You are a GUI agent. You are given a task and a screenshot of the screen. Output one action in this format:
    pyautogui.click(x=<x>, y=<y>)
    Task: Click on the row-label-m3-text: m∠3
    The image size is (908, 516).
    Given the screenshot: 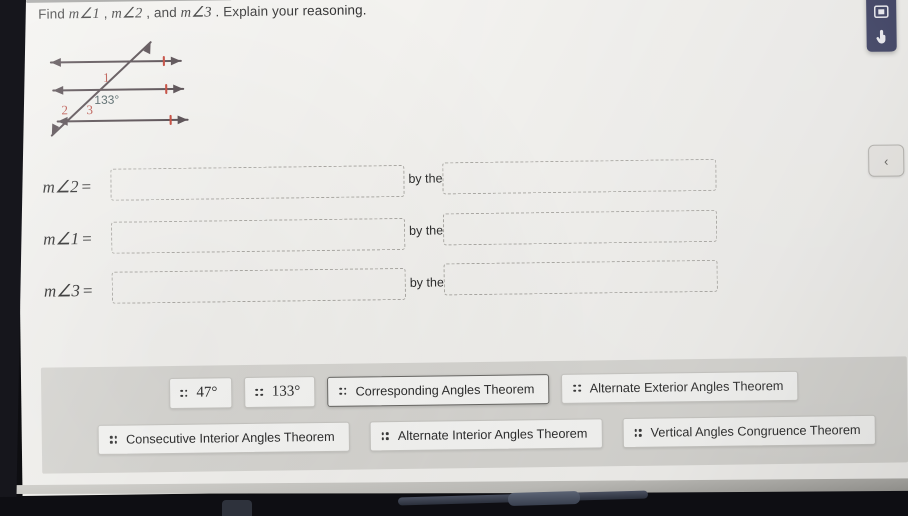 What is the action you would take?
    pyautogui.click(x=62, y=291)
    